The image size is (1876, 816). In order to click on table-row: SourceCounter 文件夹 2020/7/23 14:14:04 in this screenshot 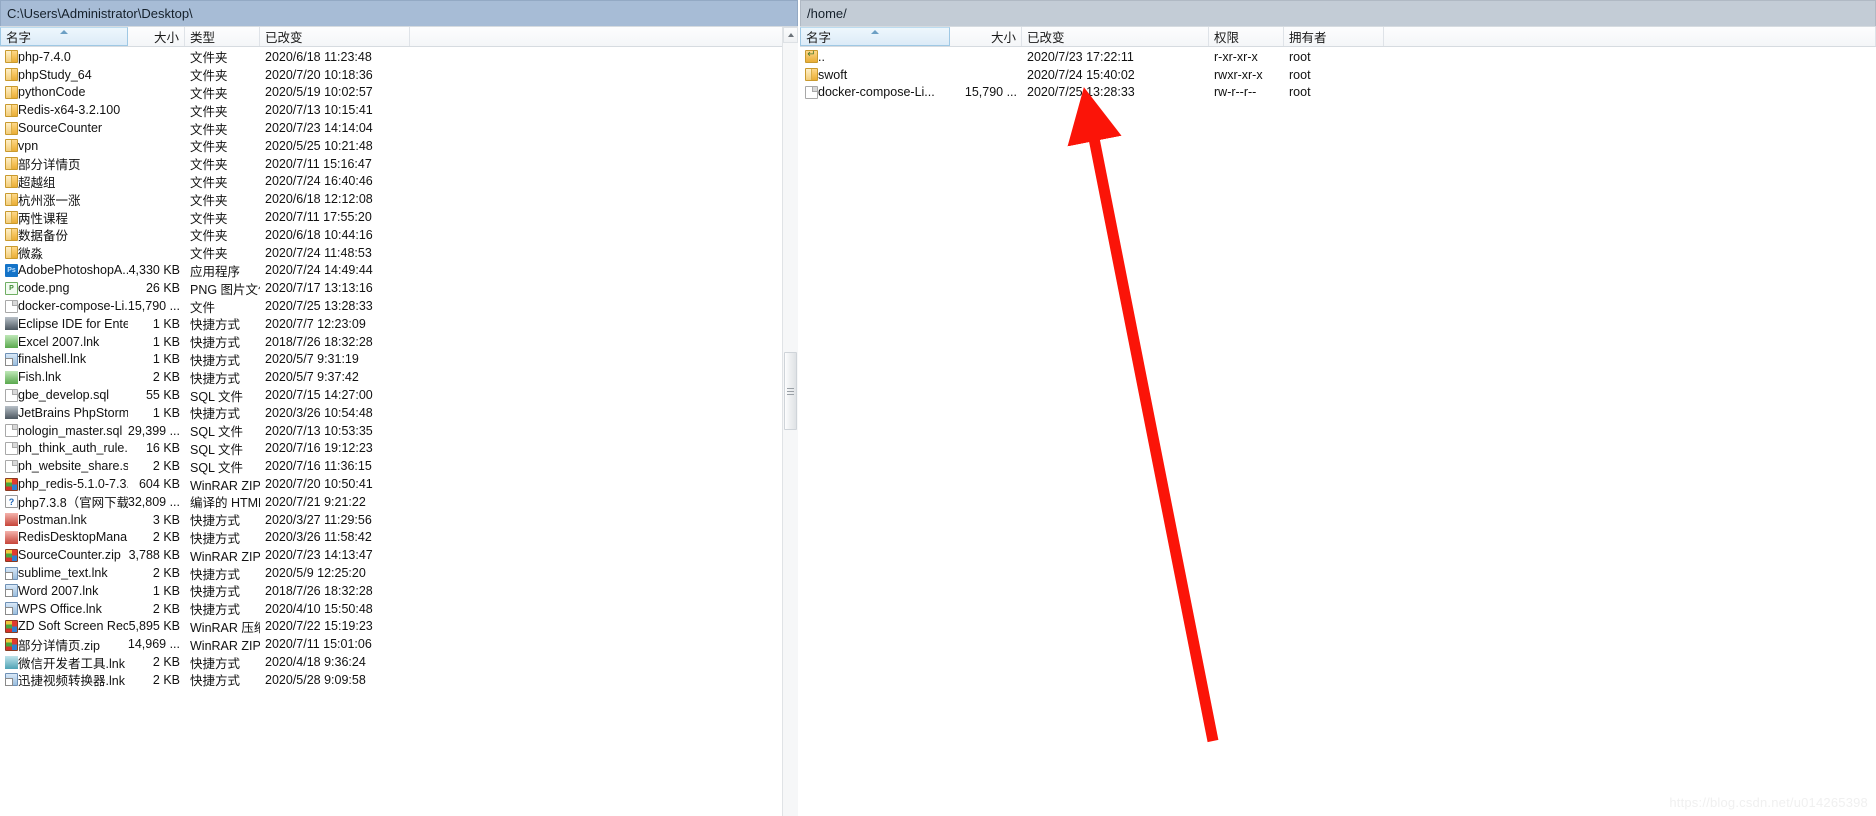, I will do `click(399, 128)`.